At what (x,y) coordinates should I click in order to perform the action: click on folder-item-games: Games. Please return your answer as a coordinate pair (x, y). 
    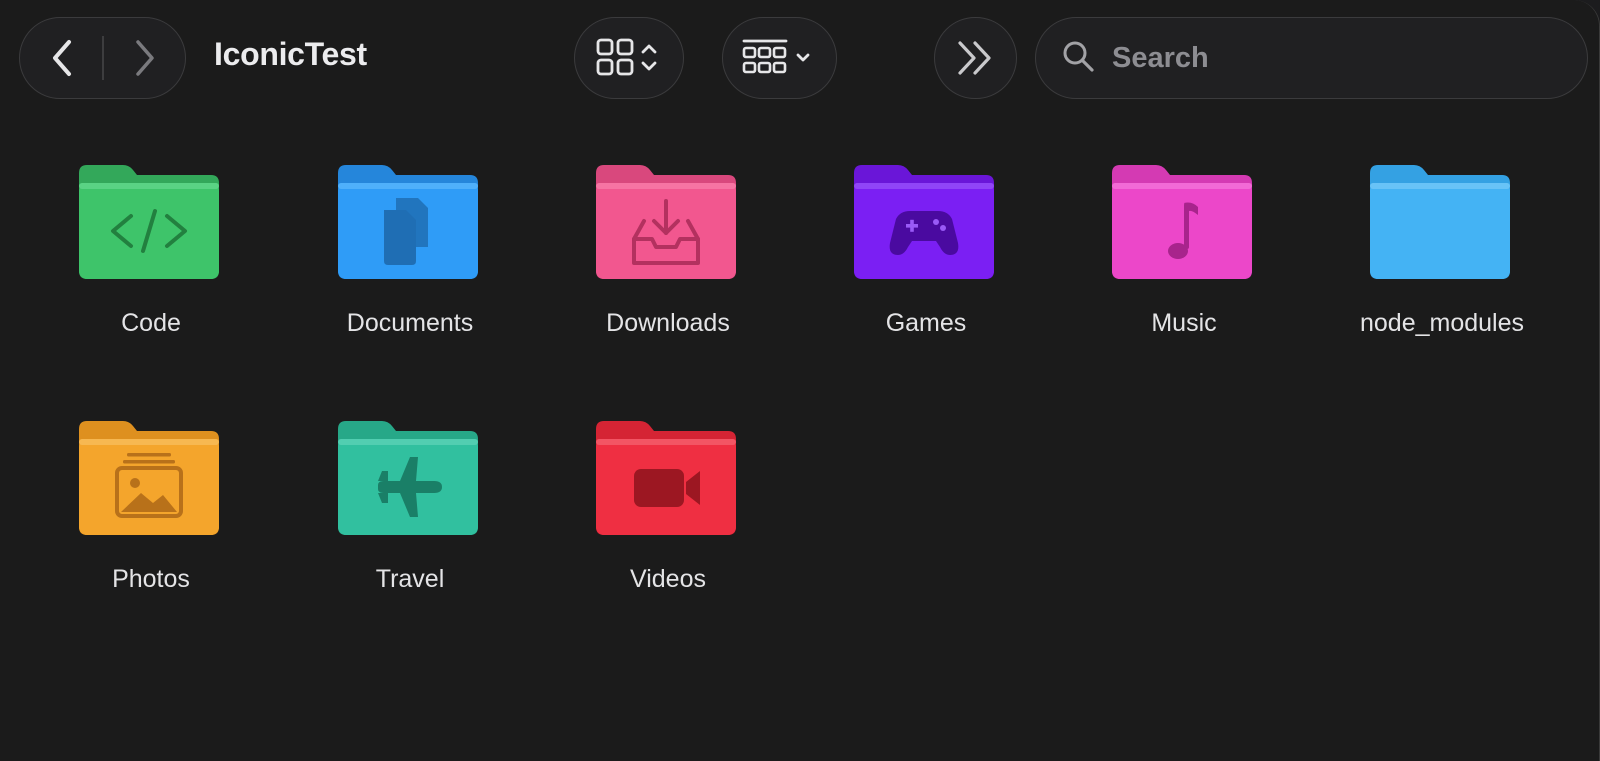
    Looking at the image, I should click on (926, 233).